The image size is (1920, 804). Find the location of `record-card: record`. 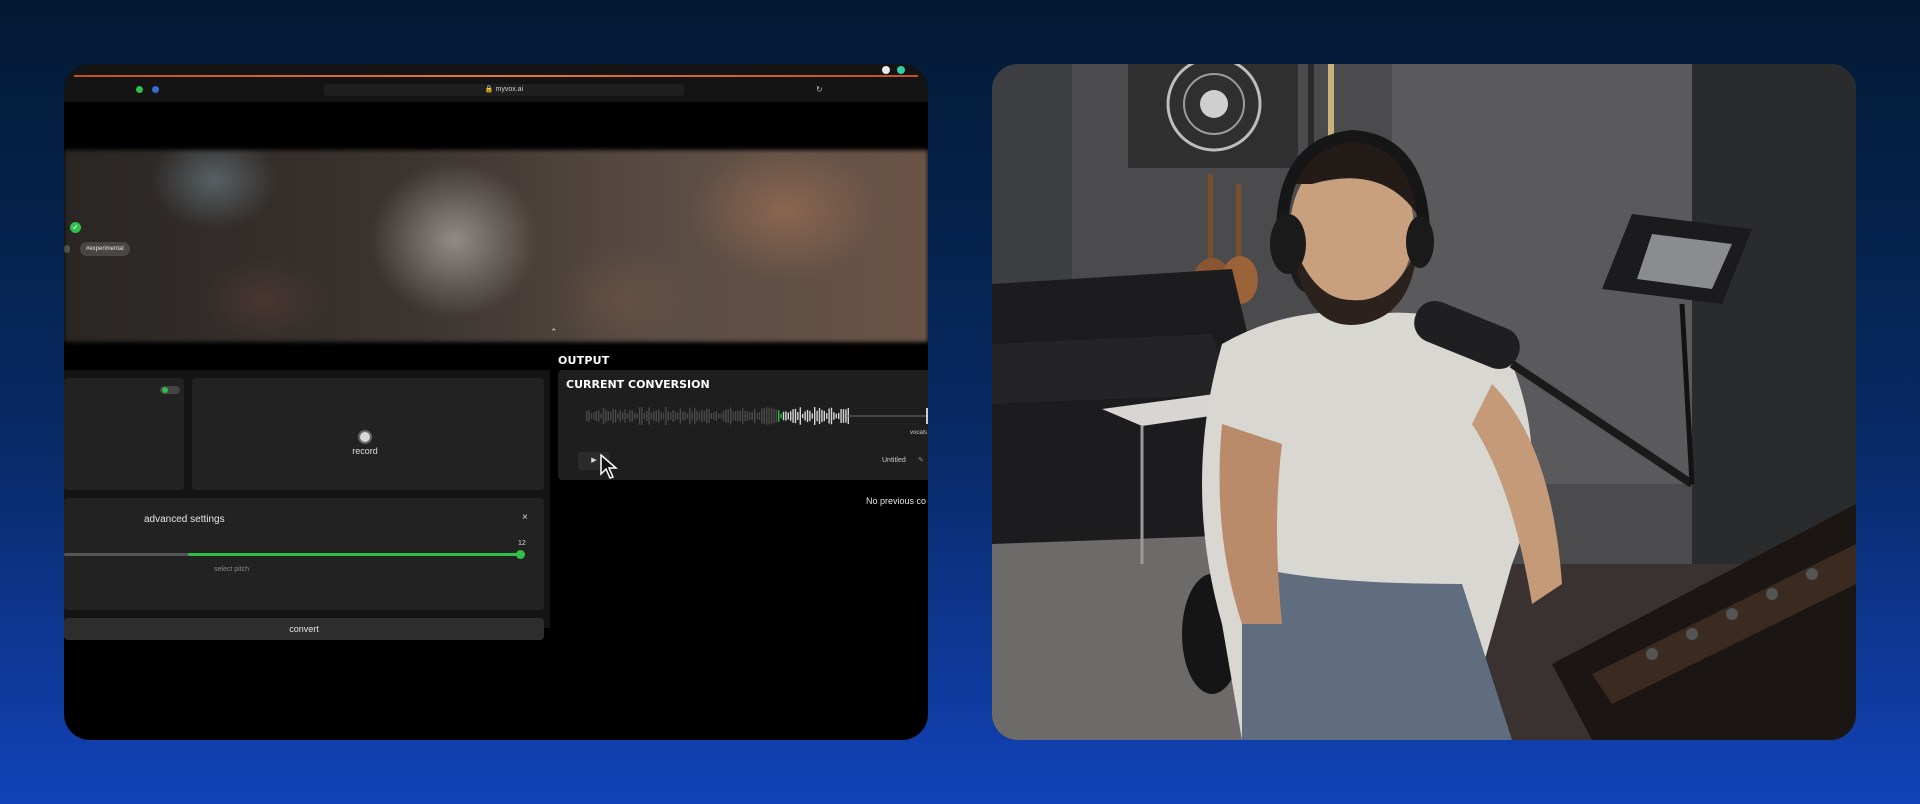

record-card: record is located at coordinates (368, 434).